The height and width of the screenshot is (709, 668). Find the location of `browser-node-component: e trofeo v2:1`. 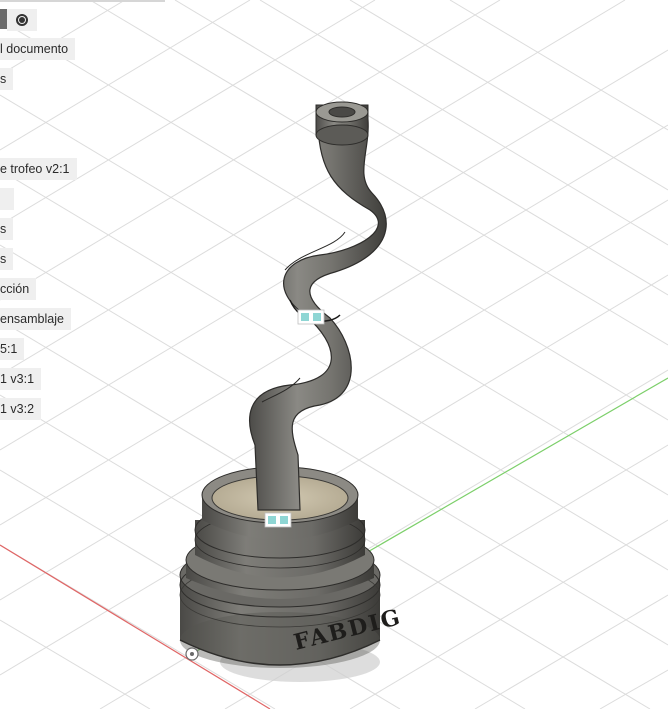

browser-node-component: e trofeo v2:1 is located at coordinates (38, 169).